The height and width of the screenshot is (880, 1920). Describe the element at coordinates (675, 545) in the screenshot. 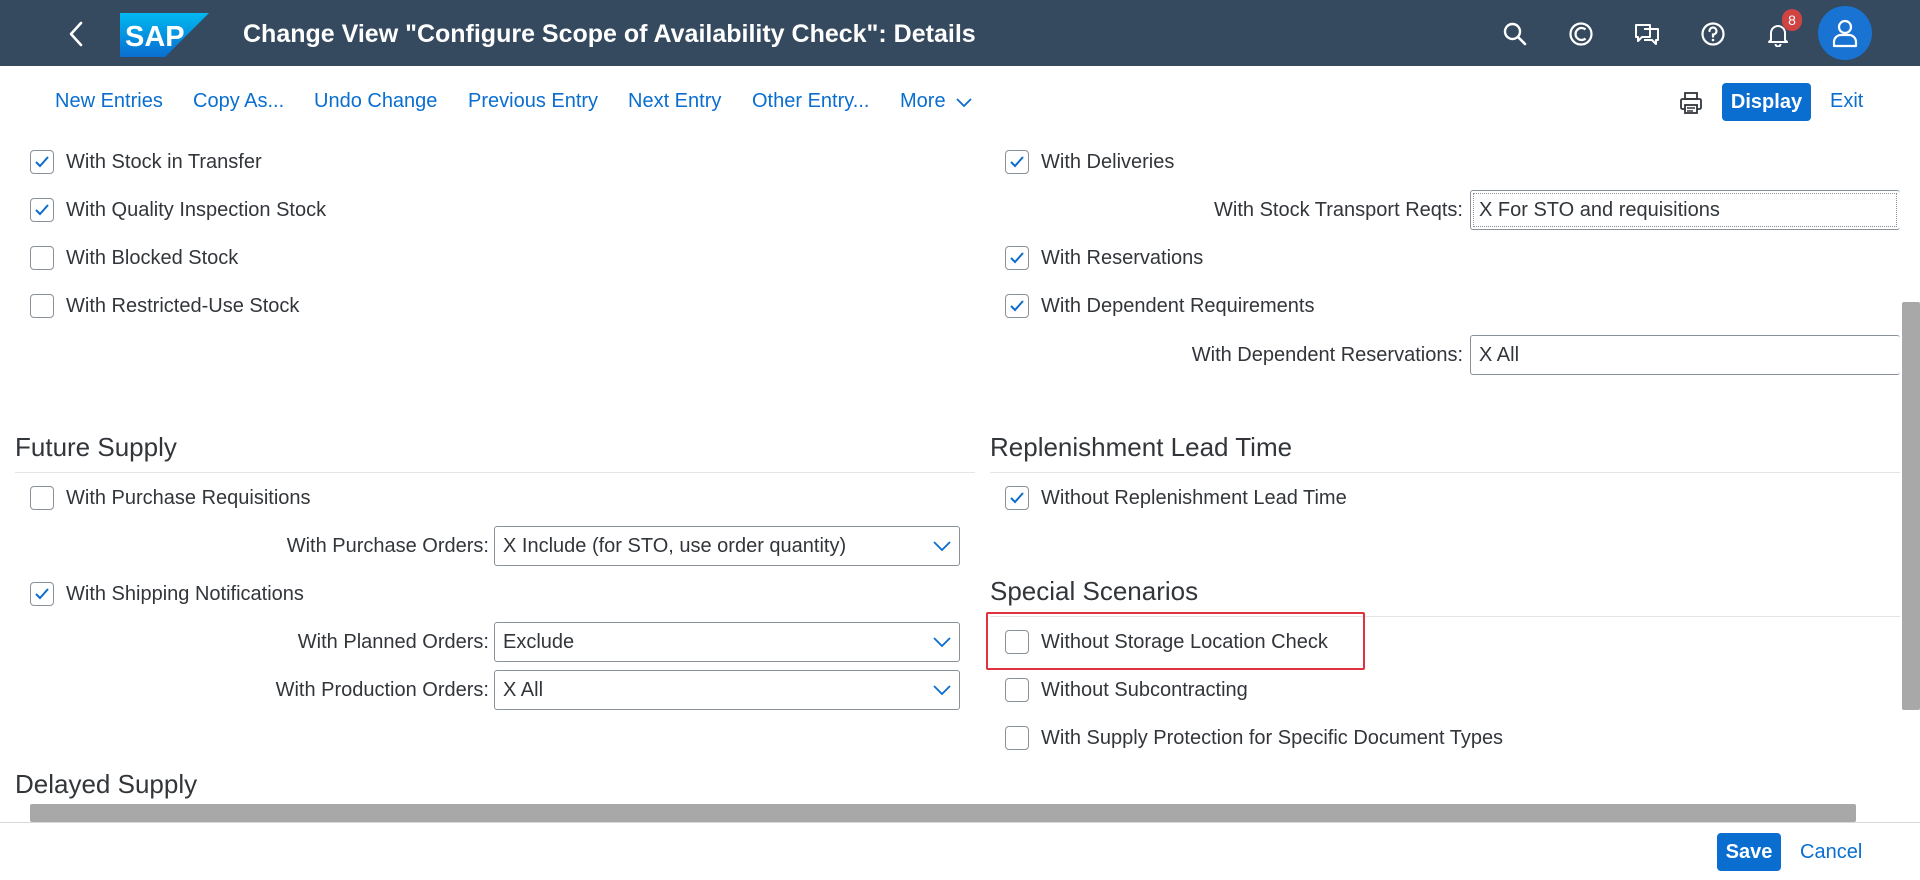

I see `purchase-orders-value: X Include (for STO, use order quantity)` at that location.